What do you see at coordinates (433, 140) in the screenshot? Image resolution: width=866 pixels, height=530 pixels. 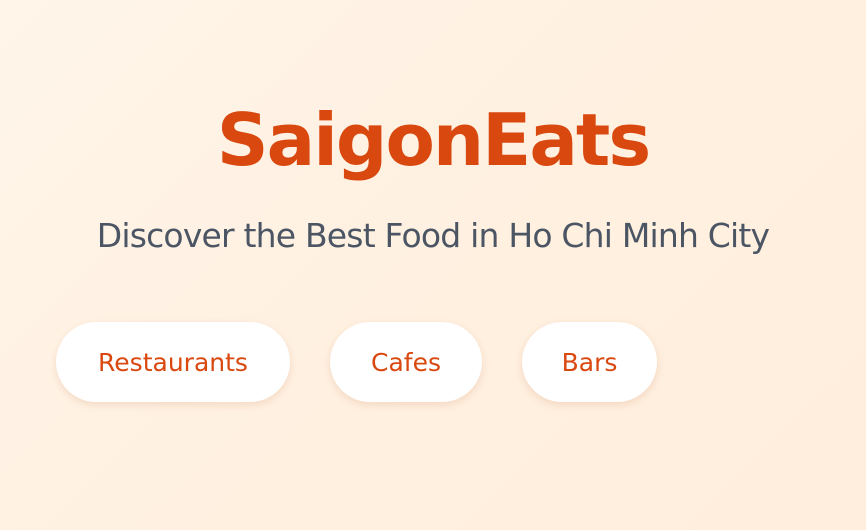 I see `app-title: SaigonEats` at bounding box center [433, 140].